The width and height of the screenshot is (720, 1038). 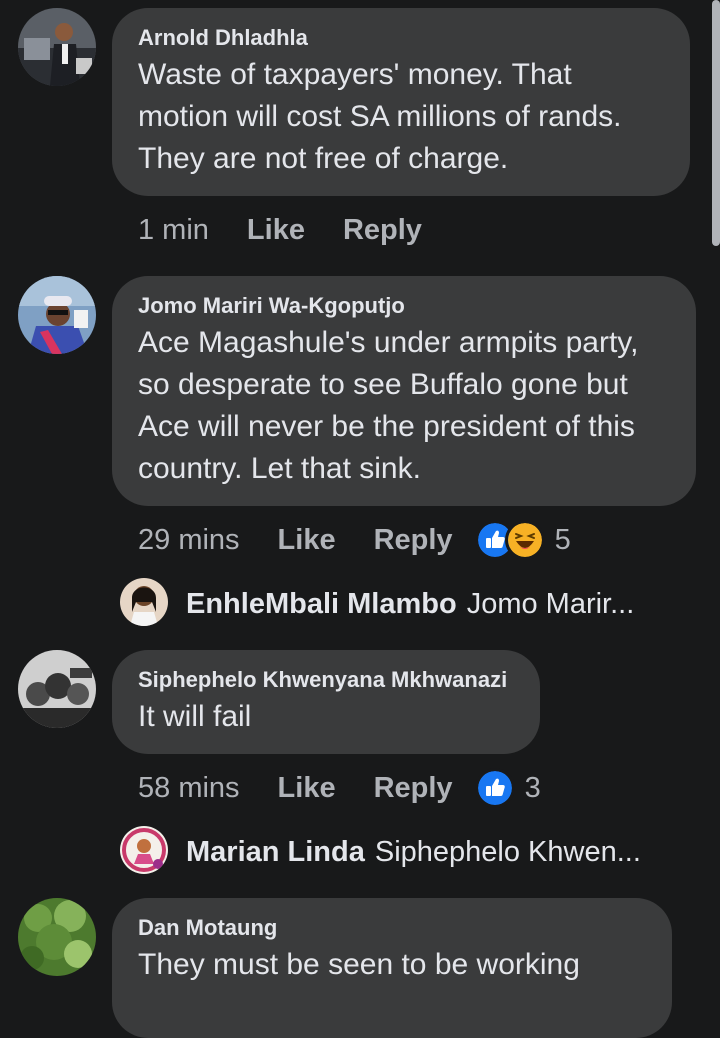 I want to click on comment-line: country. Let that sink., so click(x=279, y=468).